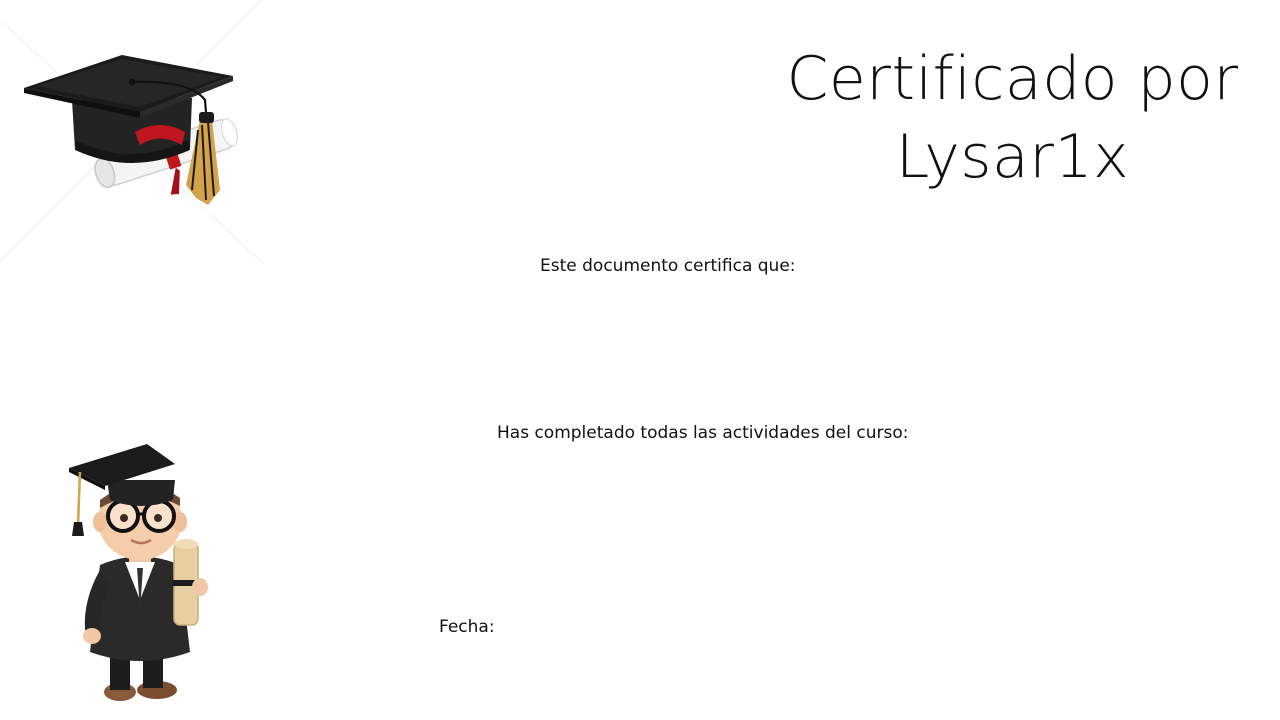  Describe the element at coordinates (668, 266) in the screenshot. I see `certifies-label: Este documento certifica que:` at that location.